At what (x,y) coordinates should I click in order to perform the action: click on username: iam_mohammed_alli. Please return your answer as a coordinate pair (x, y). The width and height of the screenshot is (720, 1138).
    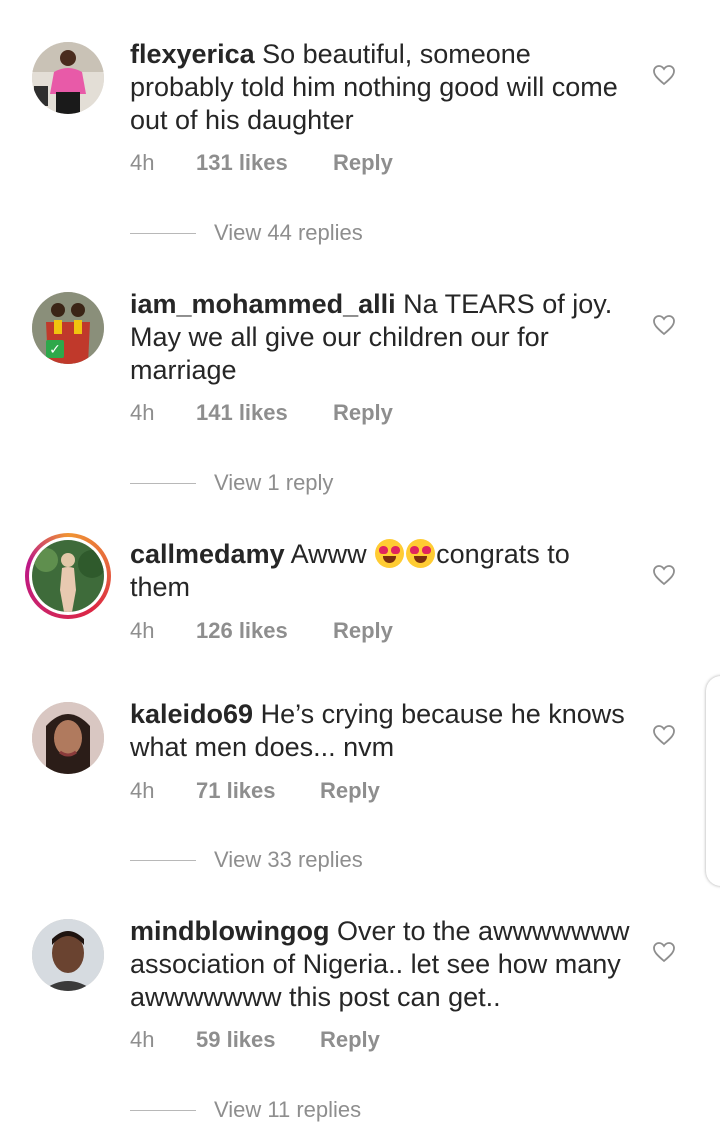
    Looking at the image, I should click on (263, 304).